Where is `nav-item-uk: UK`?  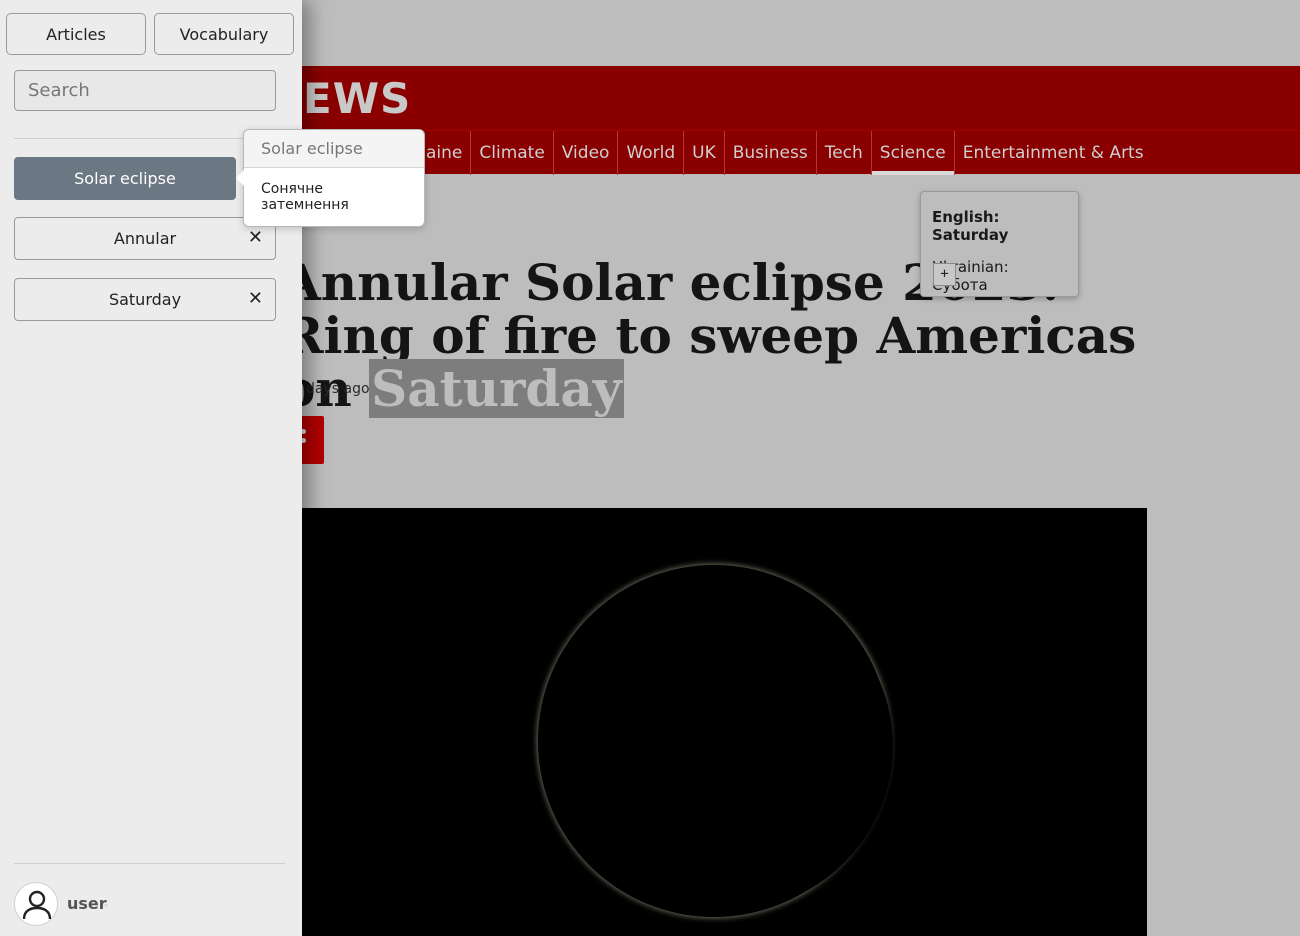 nav-item-uk: UK is located at coordinates (703, 153).